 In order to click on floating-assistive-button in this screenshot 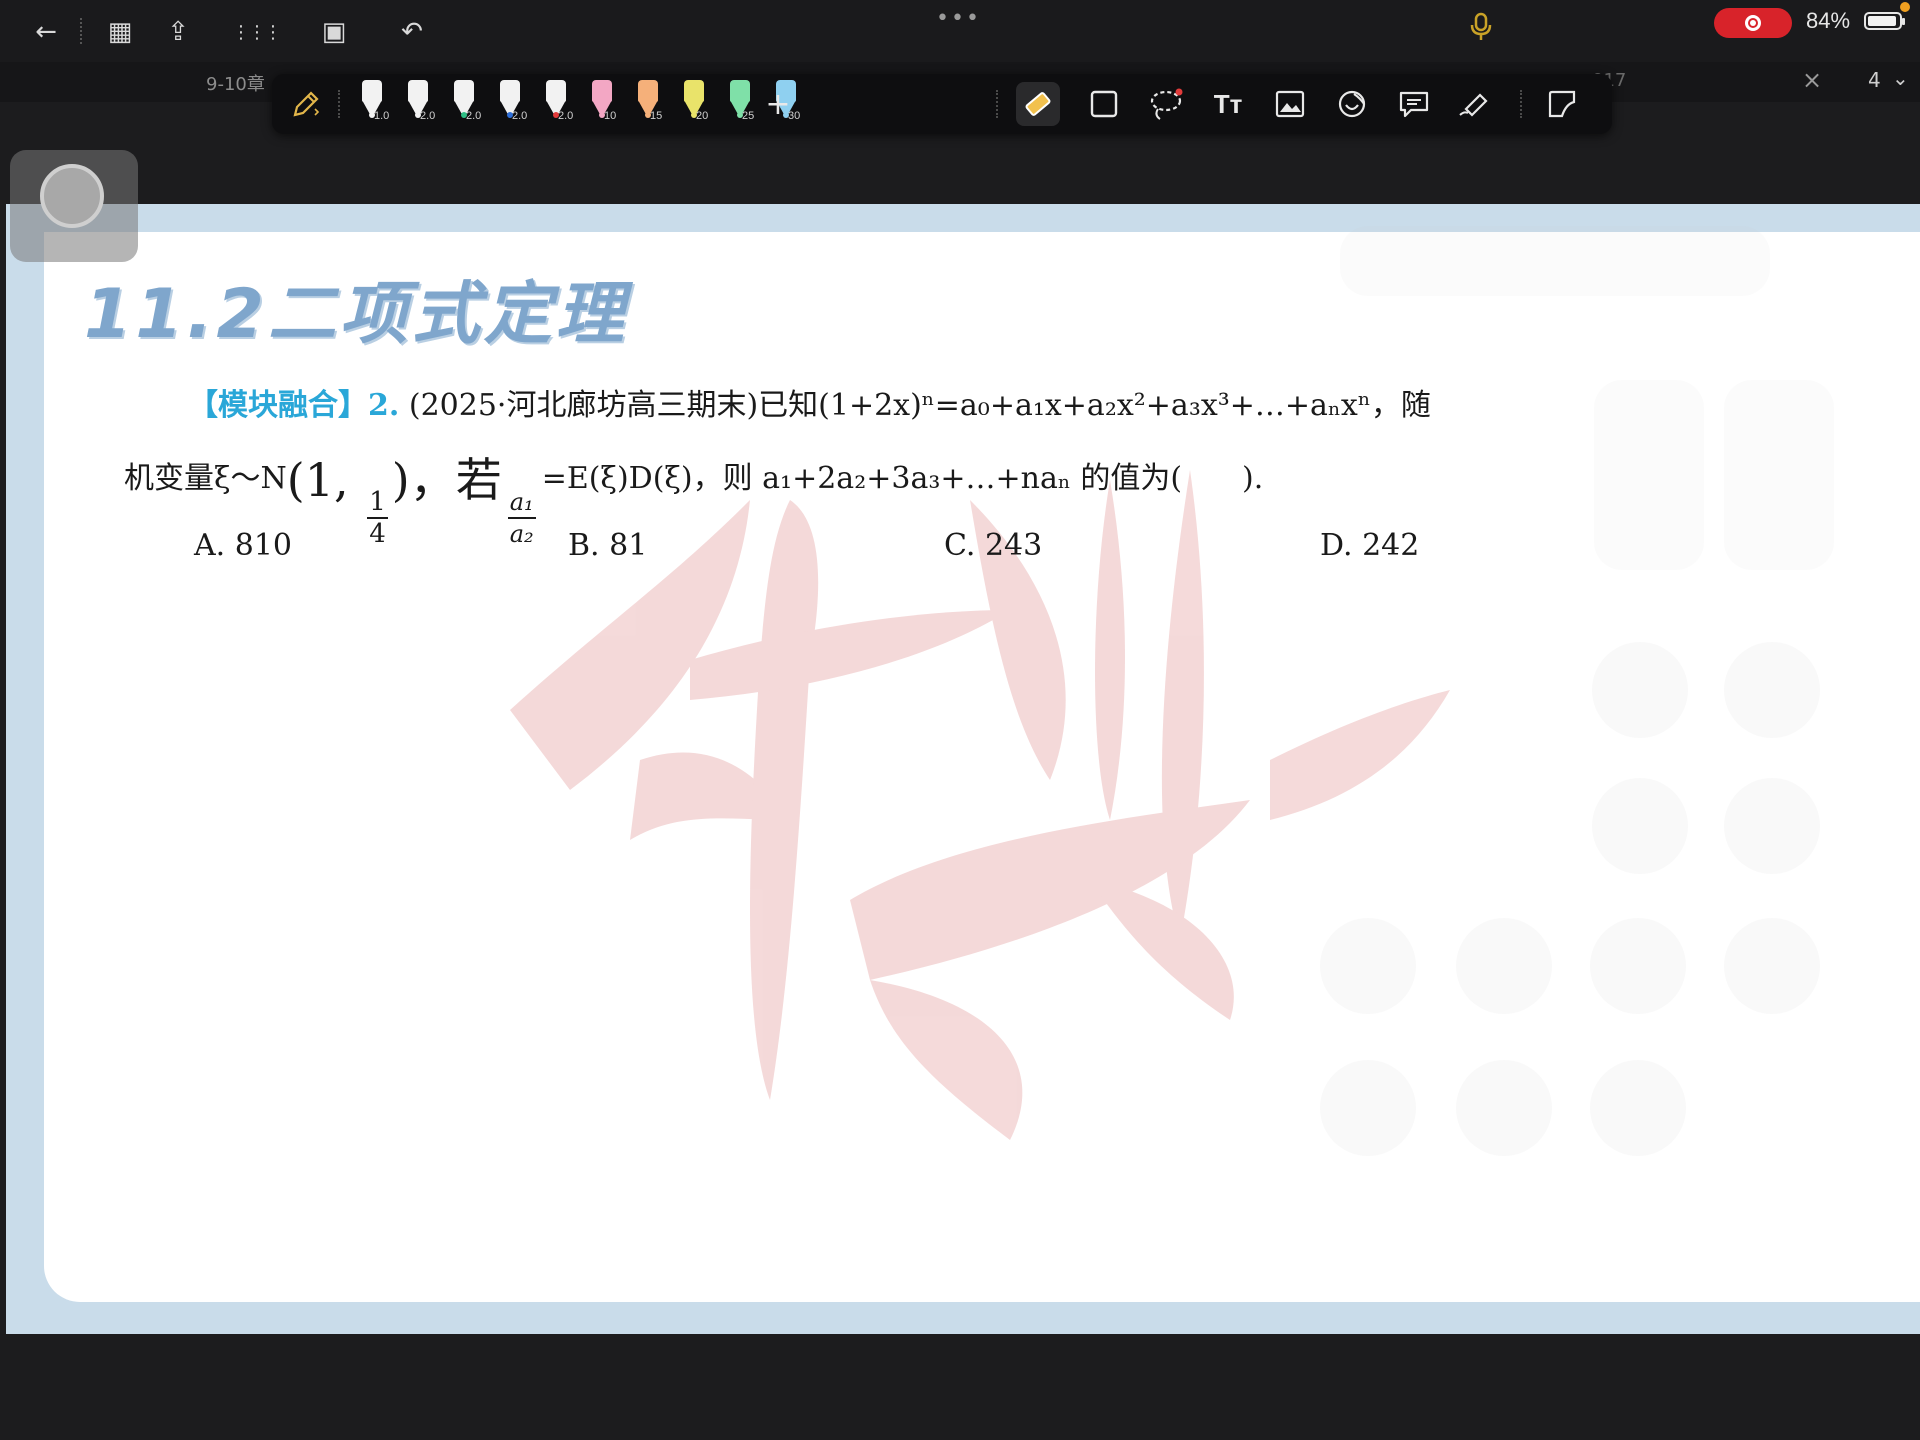, I will do `click(74, 206)`.